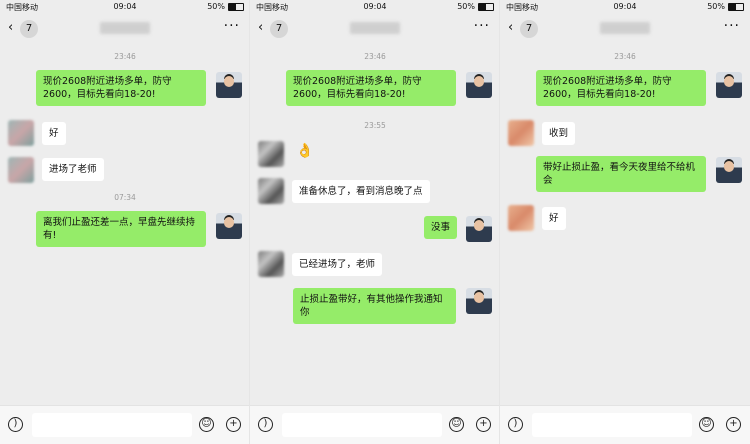 This screenshot has height=444, width=750. Describe the element at coordinates (559, 133) in the screenshot. I see `message-incoming: 收到` at that location.